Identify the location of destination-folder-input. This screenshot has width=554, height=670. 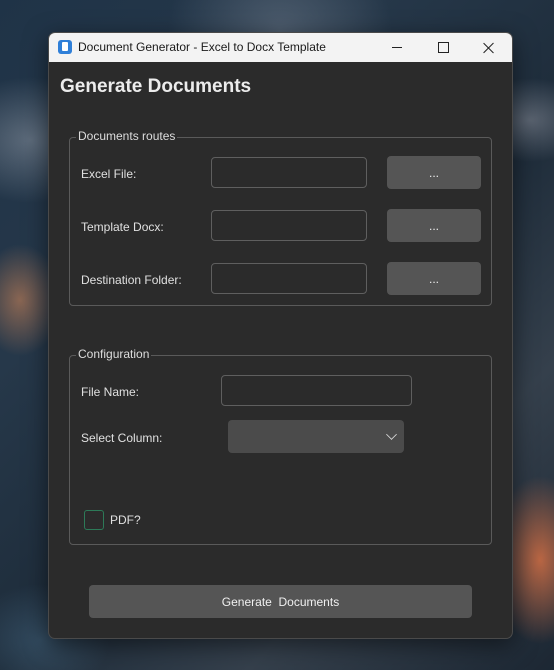
(289, 278).